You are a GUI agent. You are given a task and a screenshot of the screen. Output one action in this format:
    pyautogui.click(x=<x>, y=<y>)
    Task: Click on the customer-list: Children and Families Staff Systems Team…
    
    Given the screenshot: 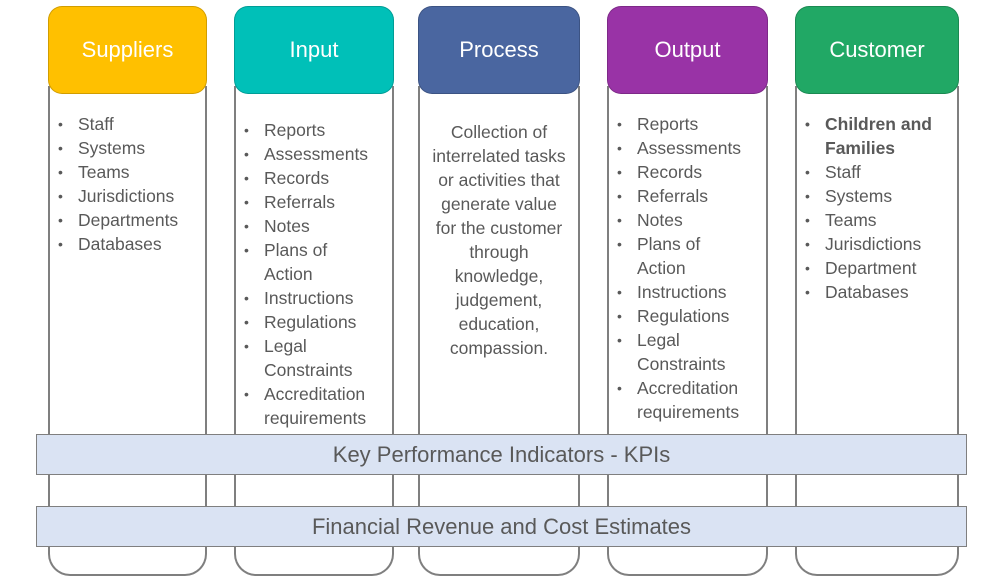 What is the action you would take?
    pyautogui.click(x=870, y=208)
    